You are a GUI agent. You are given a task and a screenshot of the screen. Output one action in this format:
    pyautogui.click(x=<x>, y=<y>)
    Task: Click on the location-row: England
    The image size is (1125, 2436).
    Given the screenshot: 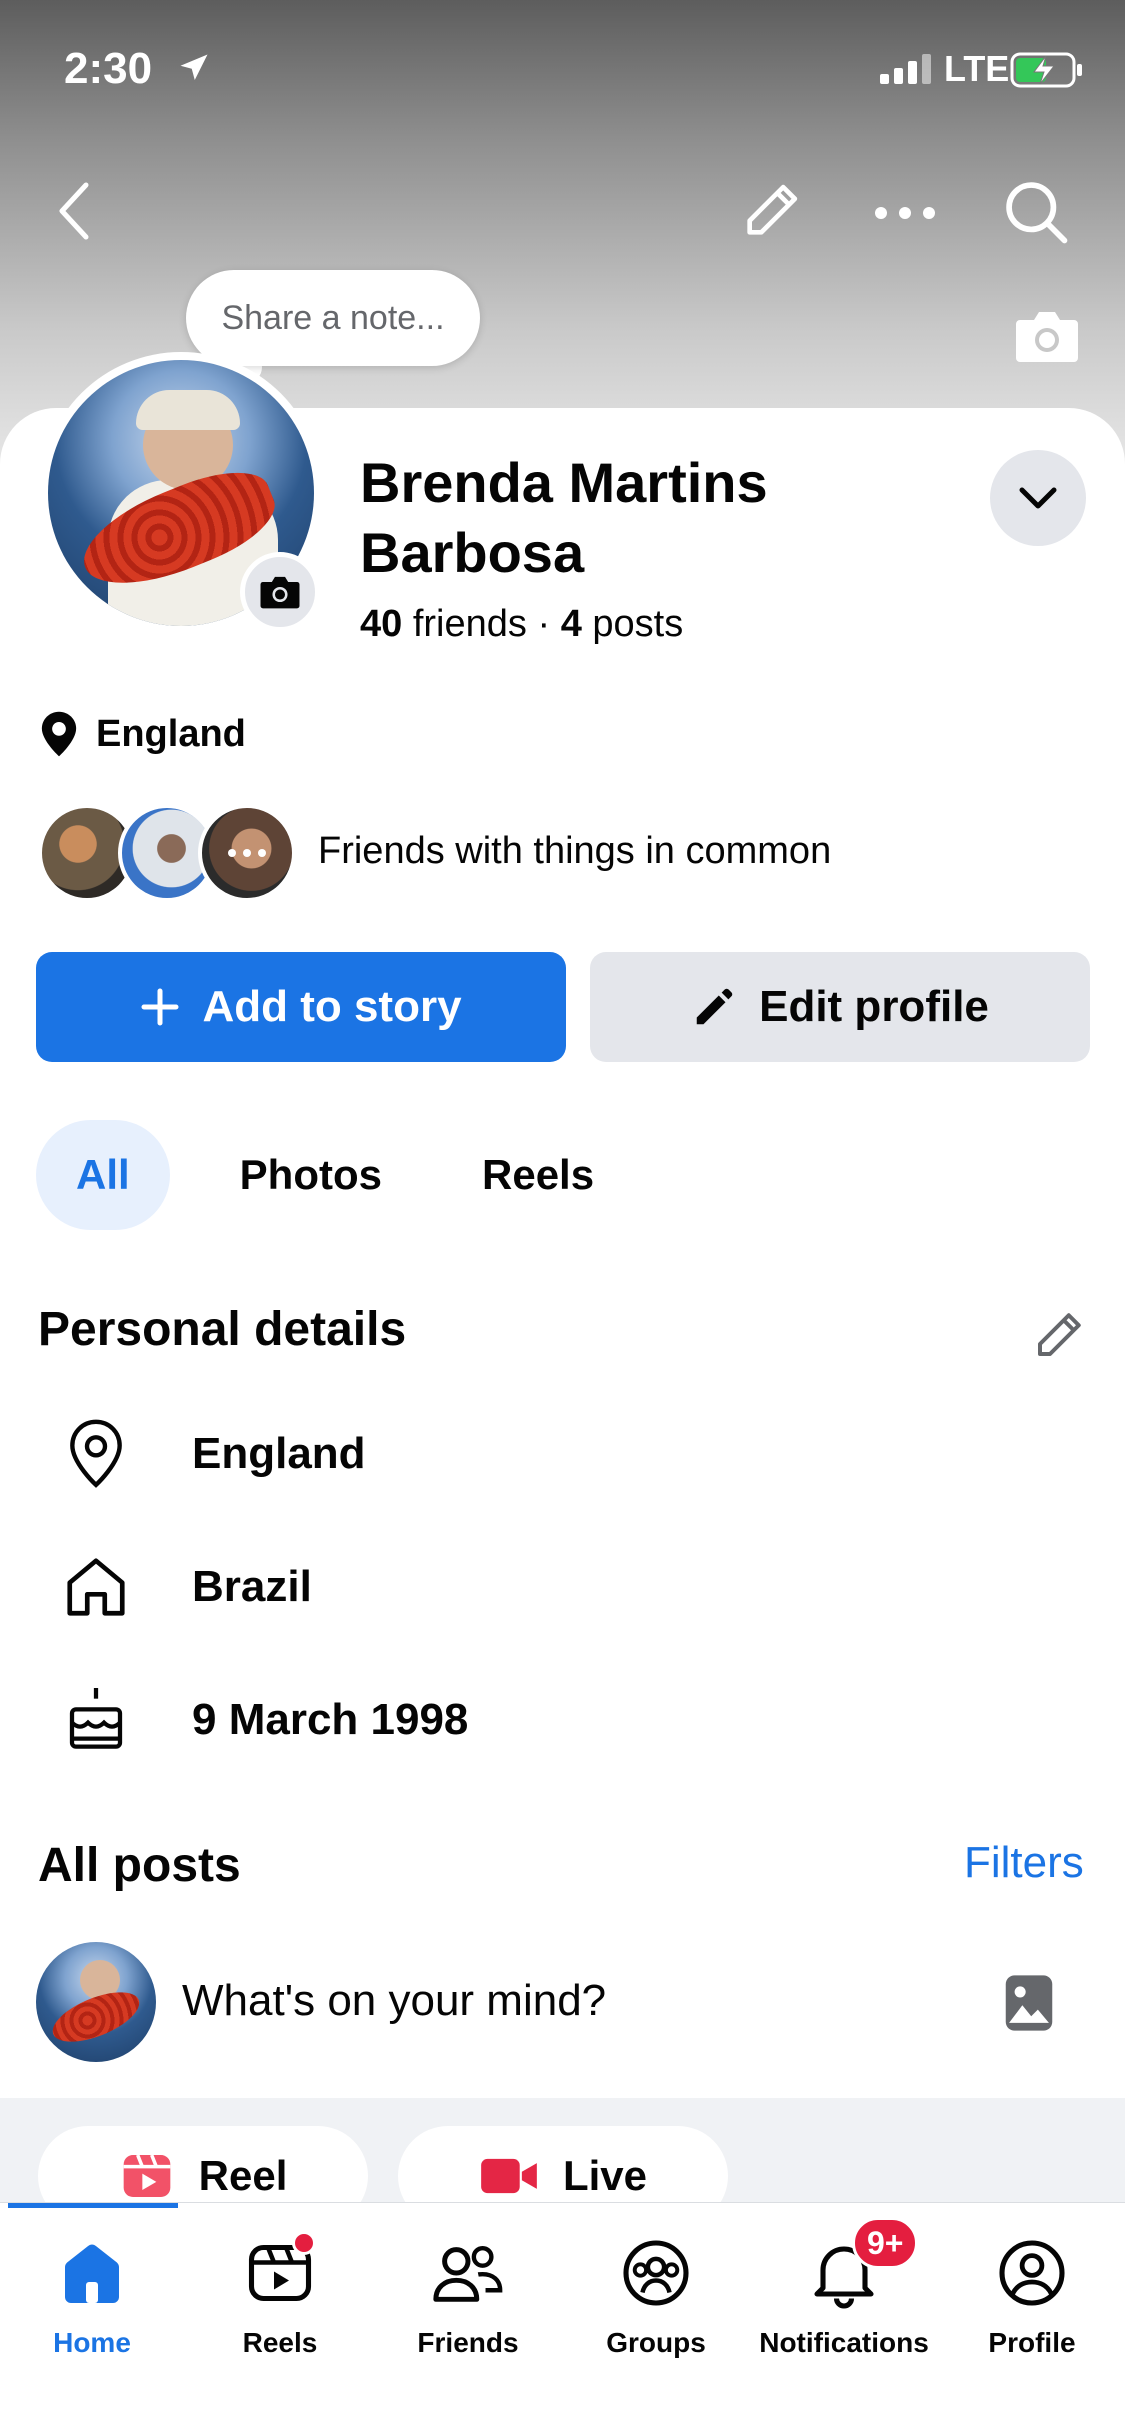 What is the action you would take?
    pyautogui.click(x=142, y=734)
    